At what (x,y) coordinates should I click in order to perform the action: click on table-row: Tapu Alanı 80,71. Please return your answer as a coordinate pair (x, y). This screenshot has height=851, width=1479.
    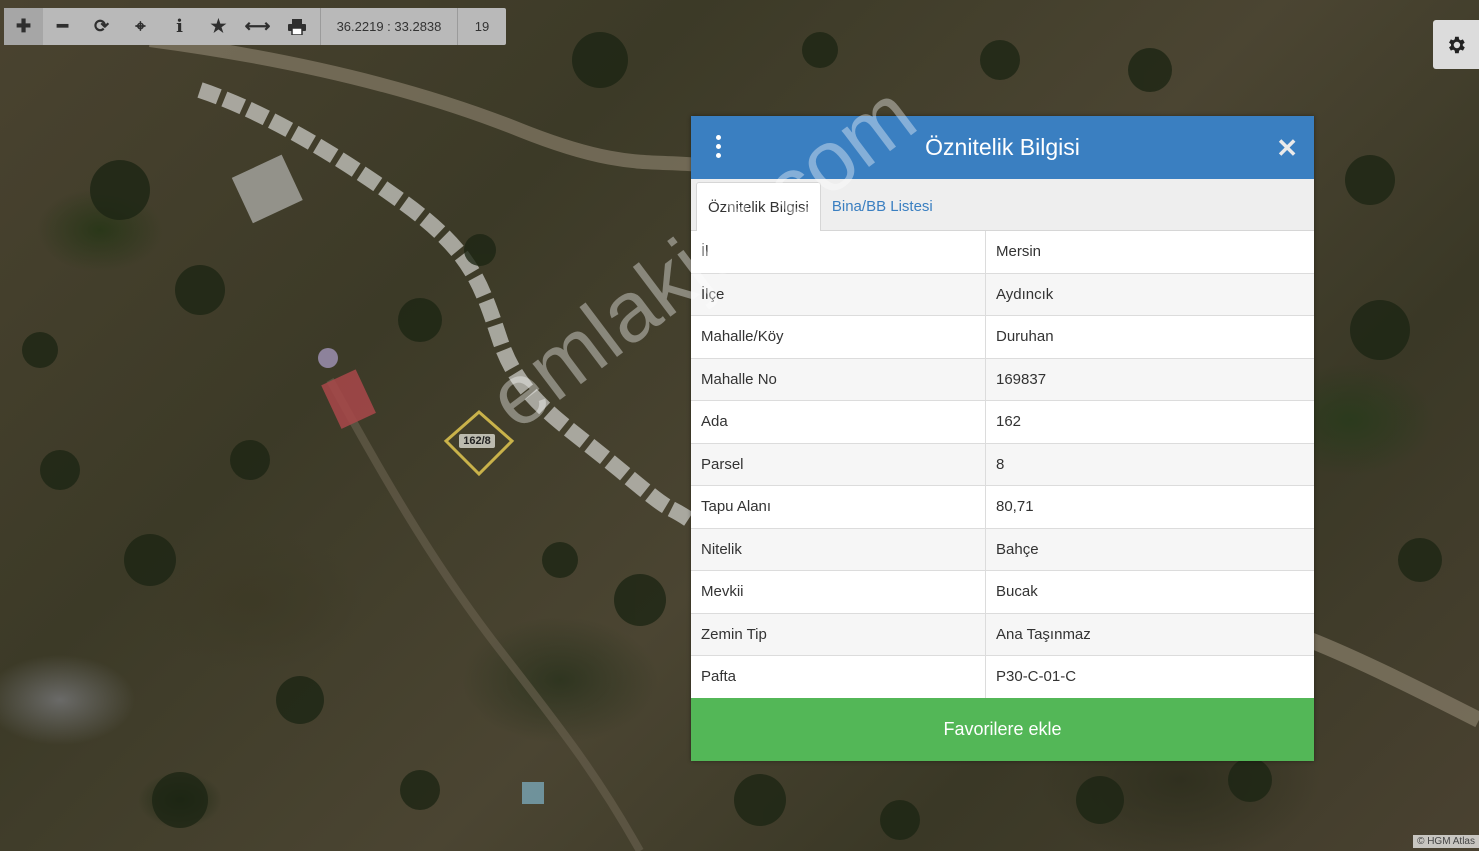
    Looking at the image, I should click on (1002, 507).